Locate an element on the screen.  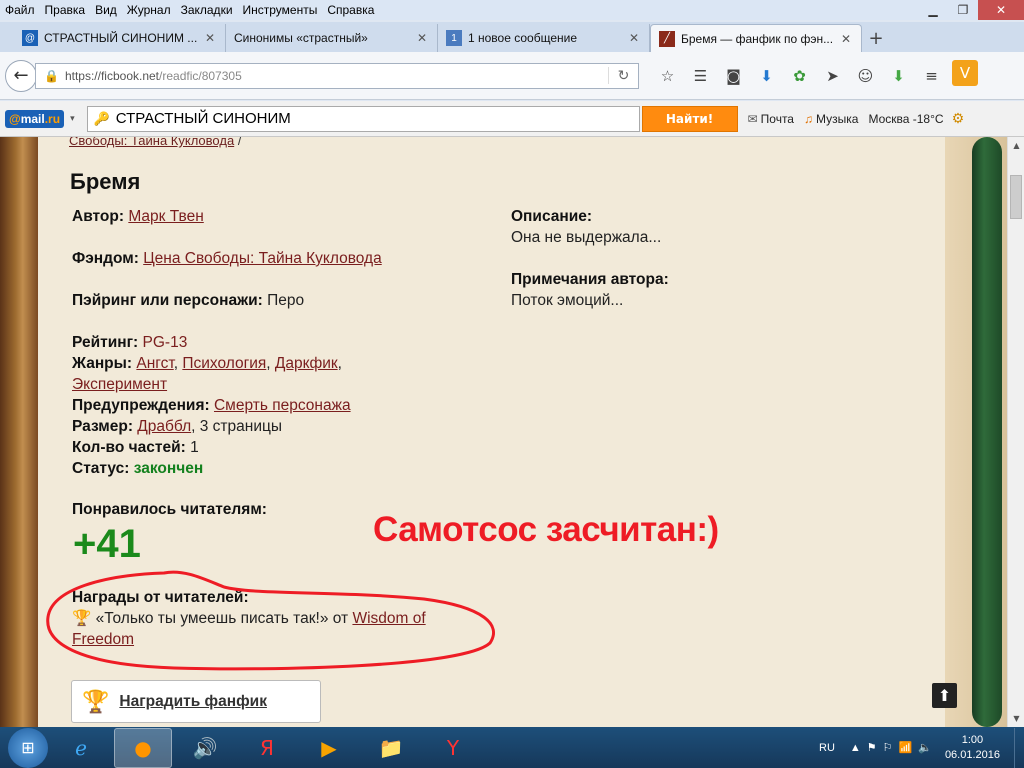
ie-icon: ℯ is located at coordinates (81, 748).